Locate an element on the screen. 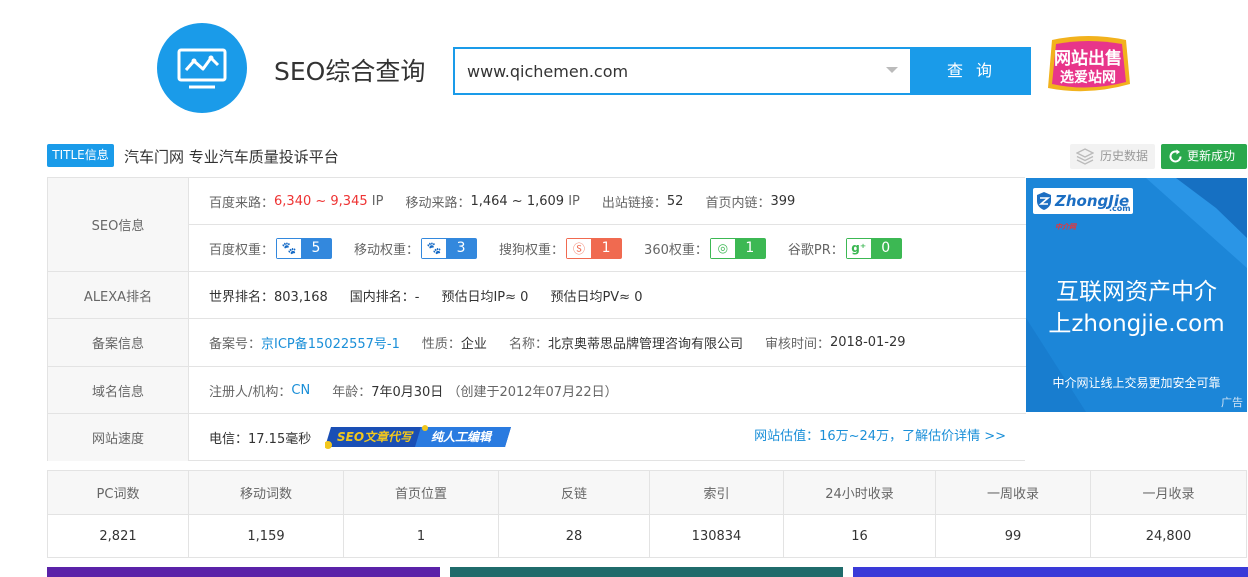 This screenshot has width=1248, height=577. update-button: 更新成功 is located at coordinates (1204, 156).